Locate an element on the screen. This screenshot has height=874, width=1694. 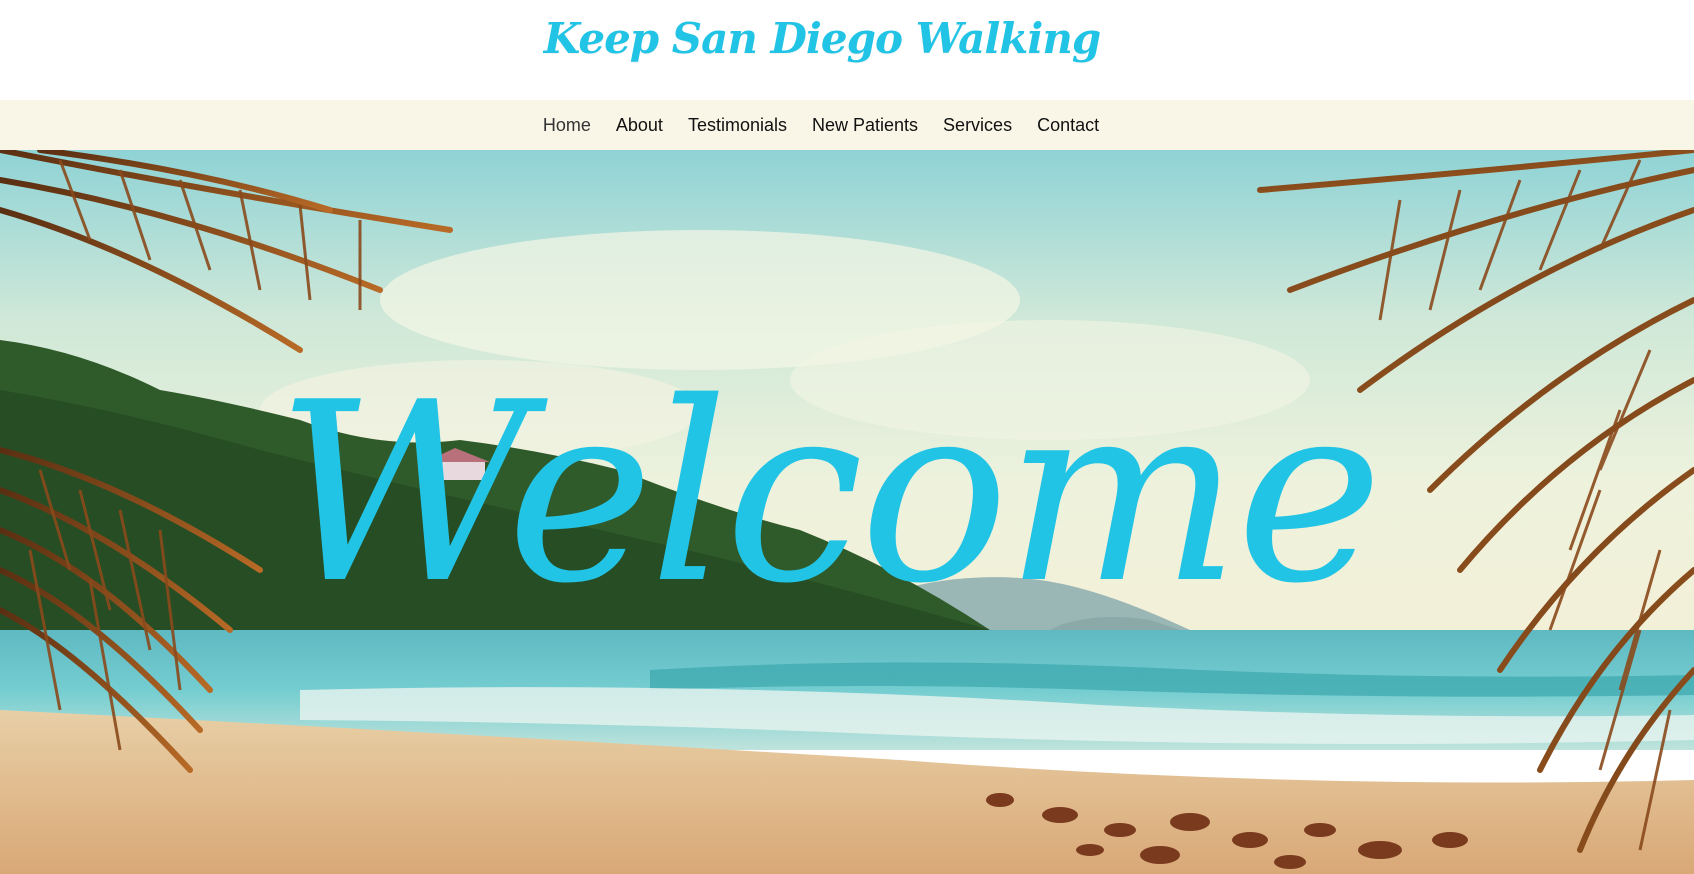
nav-item-new-patients: New Patients is located at coordinates (865, 125).